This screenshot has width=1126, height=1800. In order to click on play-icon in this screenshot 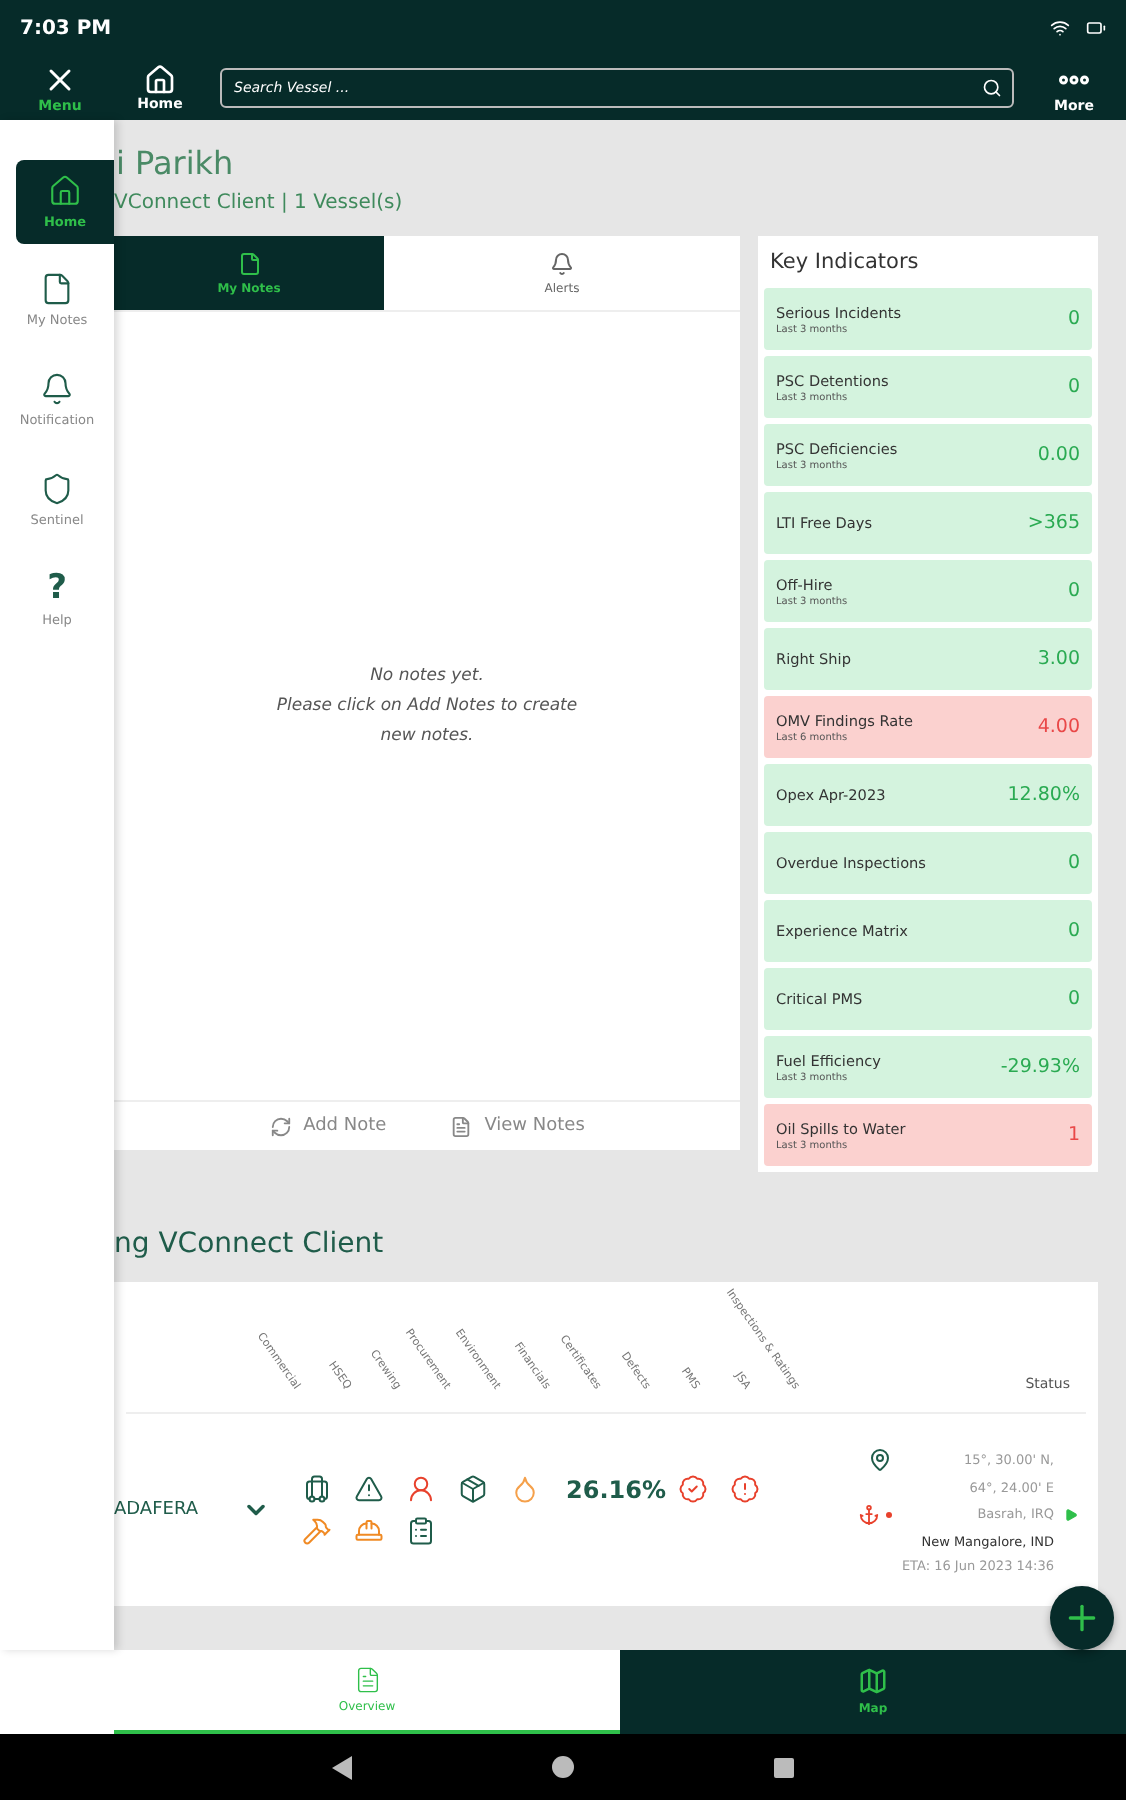, I will do `click(1071, 1514)`.